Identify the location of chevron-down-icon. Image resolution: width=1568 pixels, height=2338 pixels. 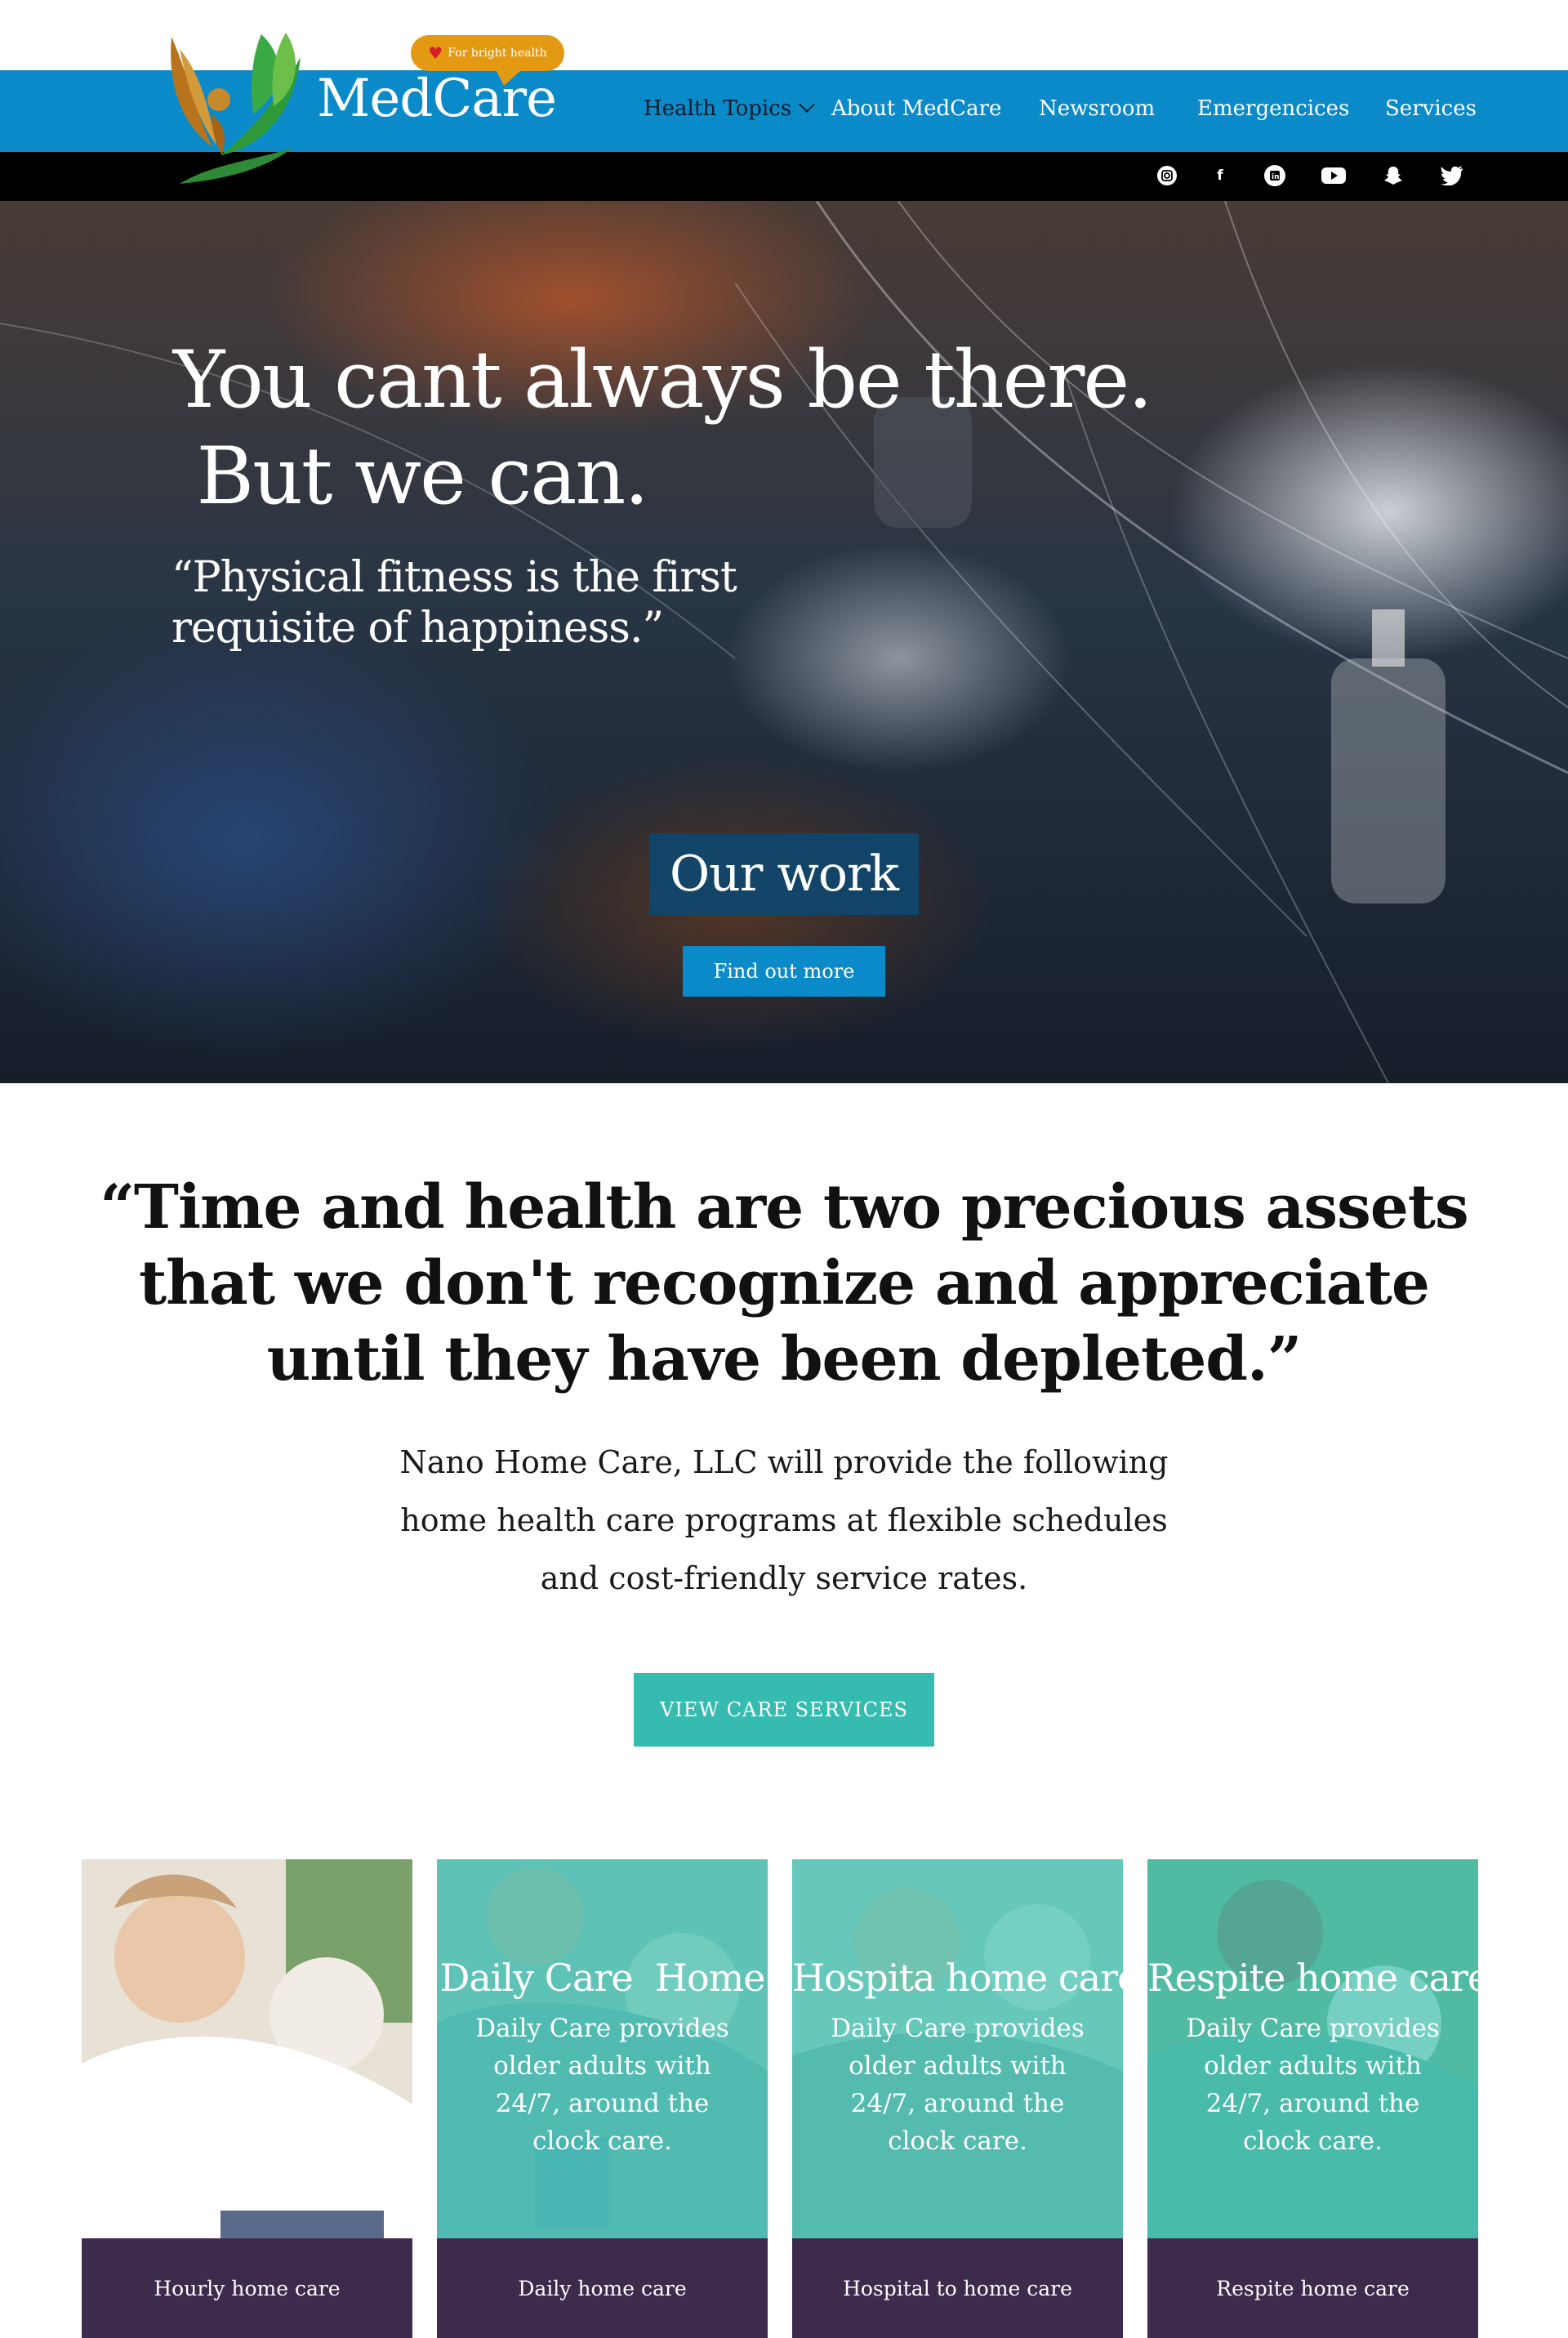
(807, 104).